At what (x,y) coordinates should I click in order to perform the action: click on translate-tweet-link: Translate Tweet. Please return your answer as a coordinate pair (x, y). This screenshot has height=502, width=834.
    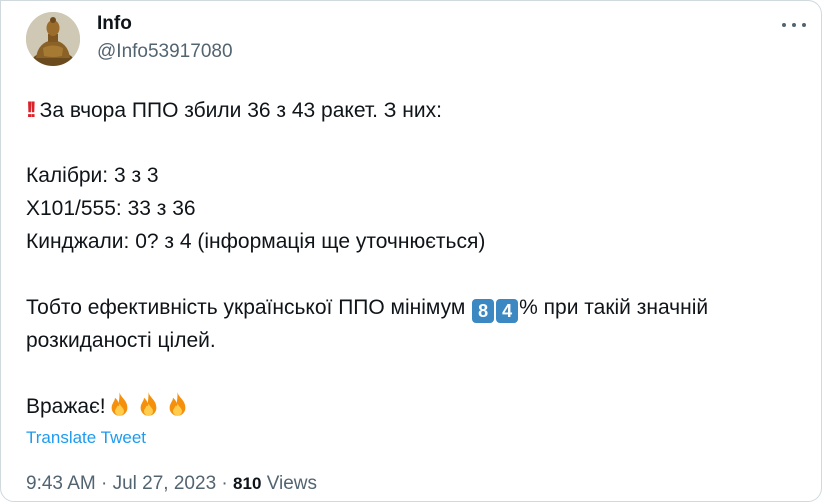
    Looking at the image, I should click on (86, 438).